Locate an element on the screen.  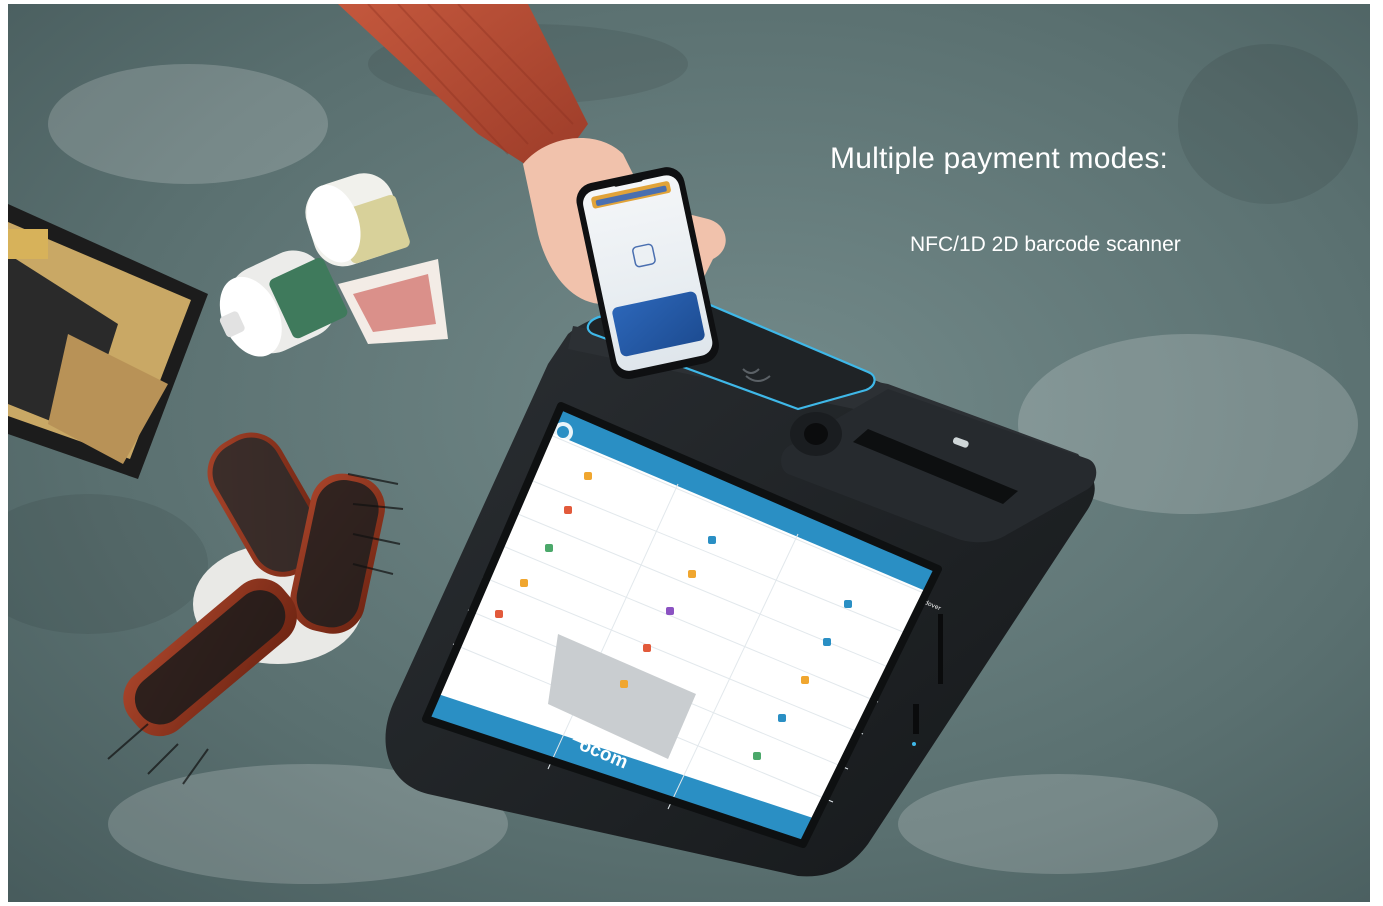
headline: Multiple payment modes: is located at coordinates (999, 158).